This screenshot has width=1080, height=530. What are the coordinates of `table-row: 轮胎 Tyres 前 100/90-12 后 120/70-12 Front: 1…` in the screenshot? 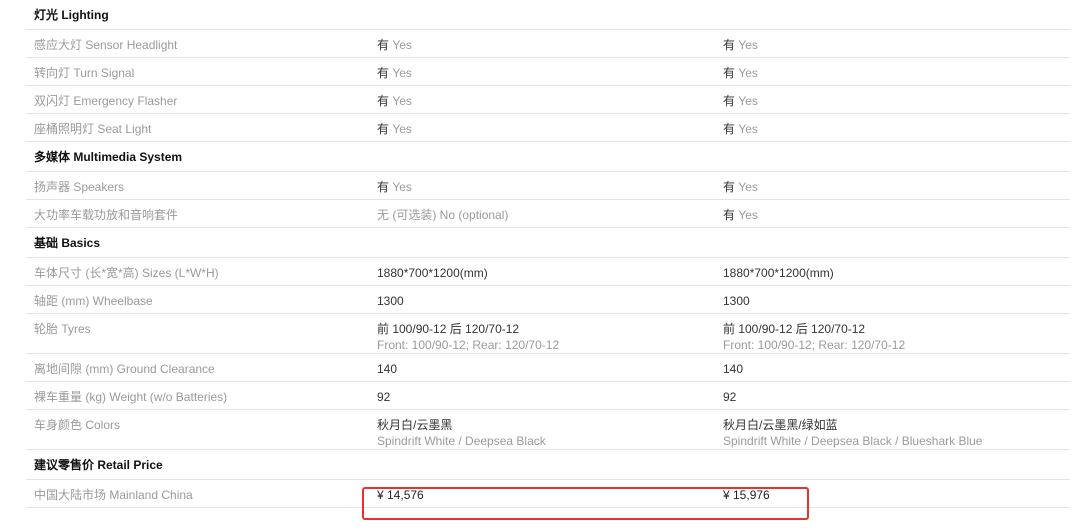 It's located at (548, 334).